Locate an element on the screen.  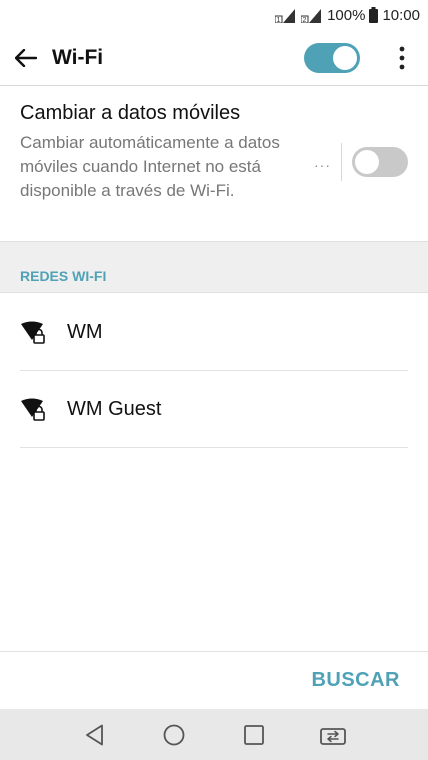
wifi-master-toggle is located at coordinates (332, 57).